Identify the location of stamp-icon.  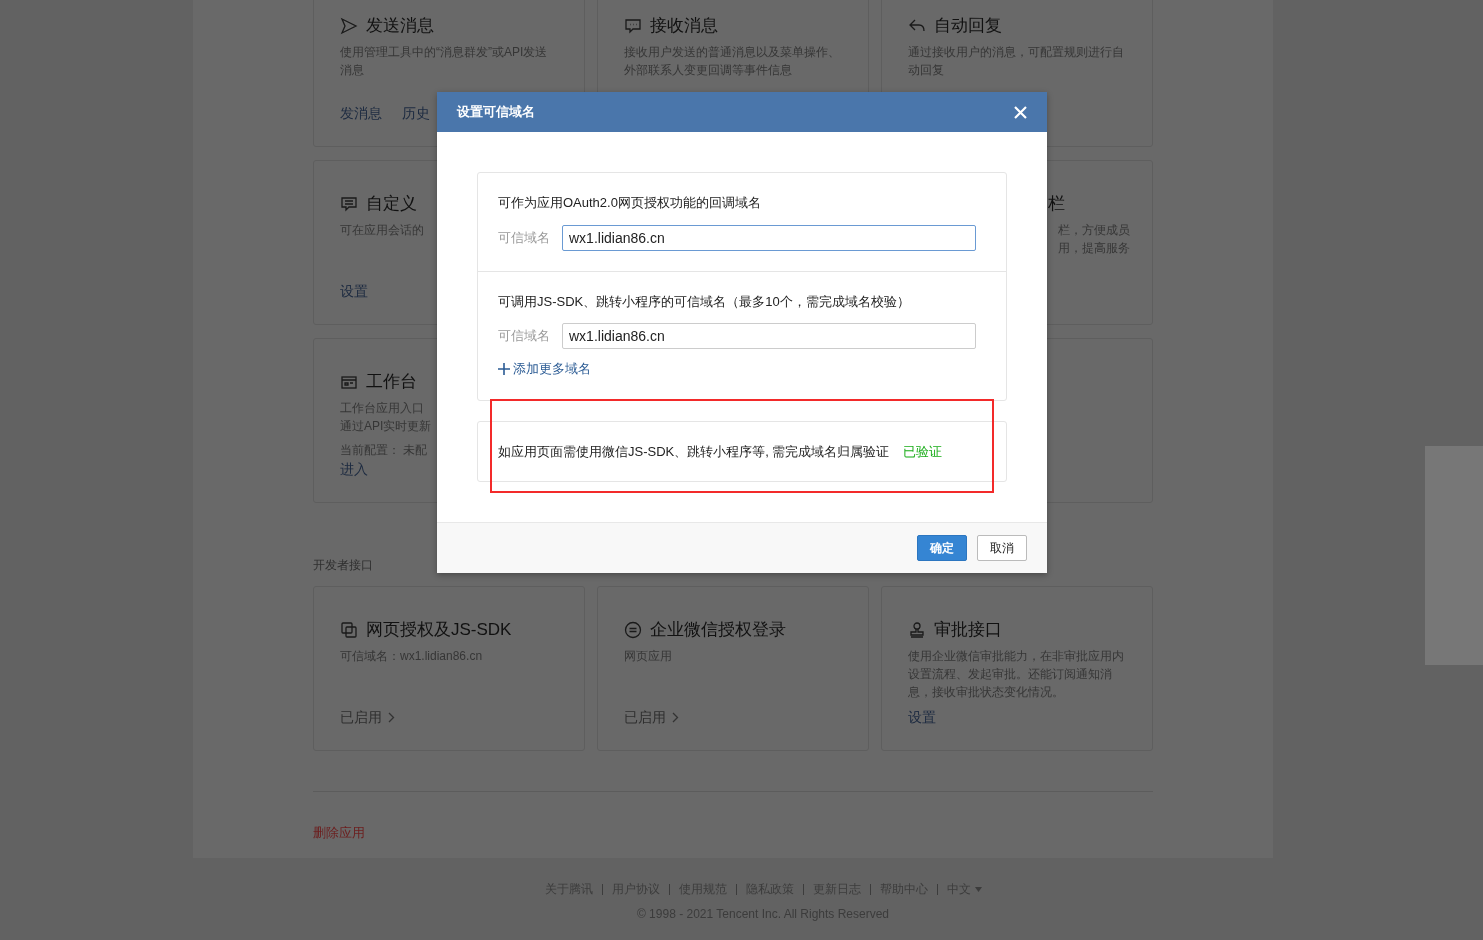
(917, 630).